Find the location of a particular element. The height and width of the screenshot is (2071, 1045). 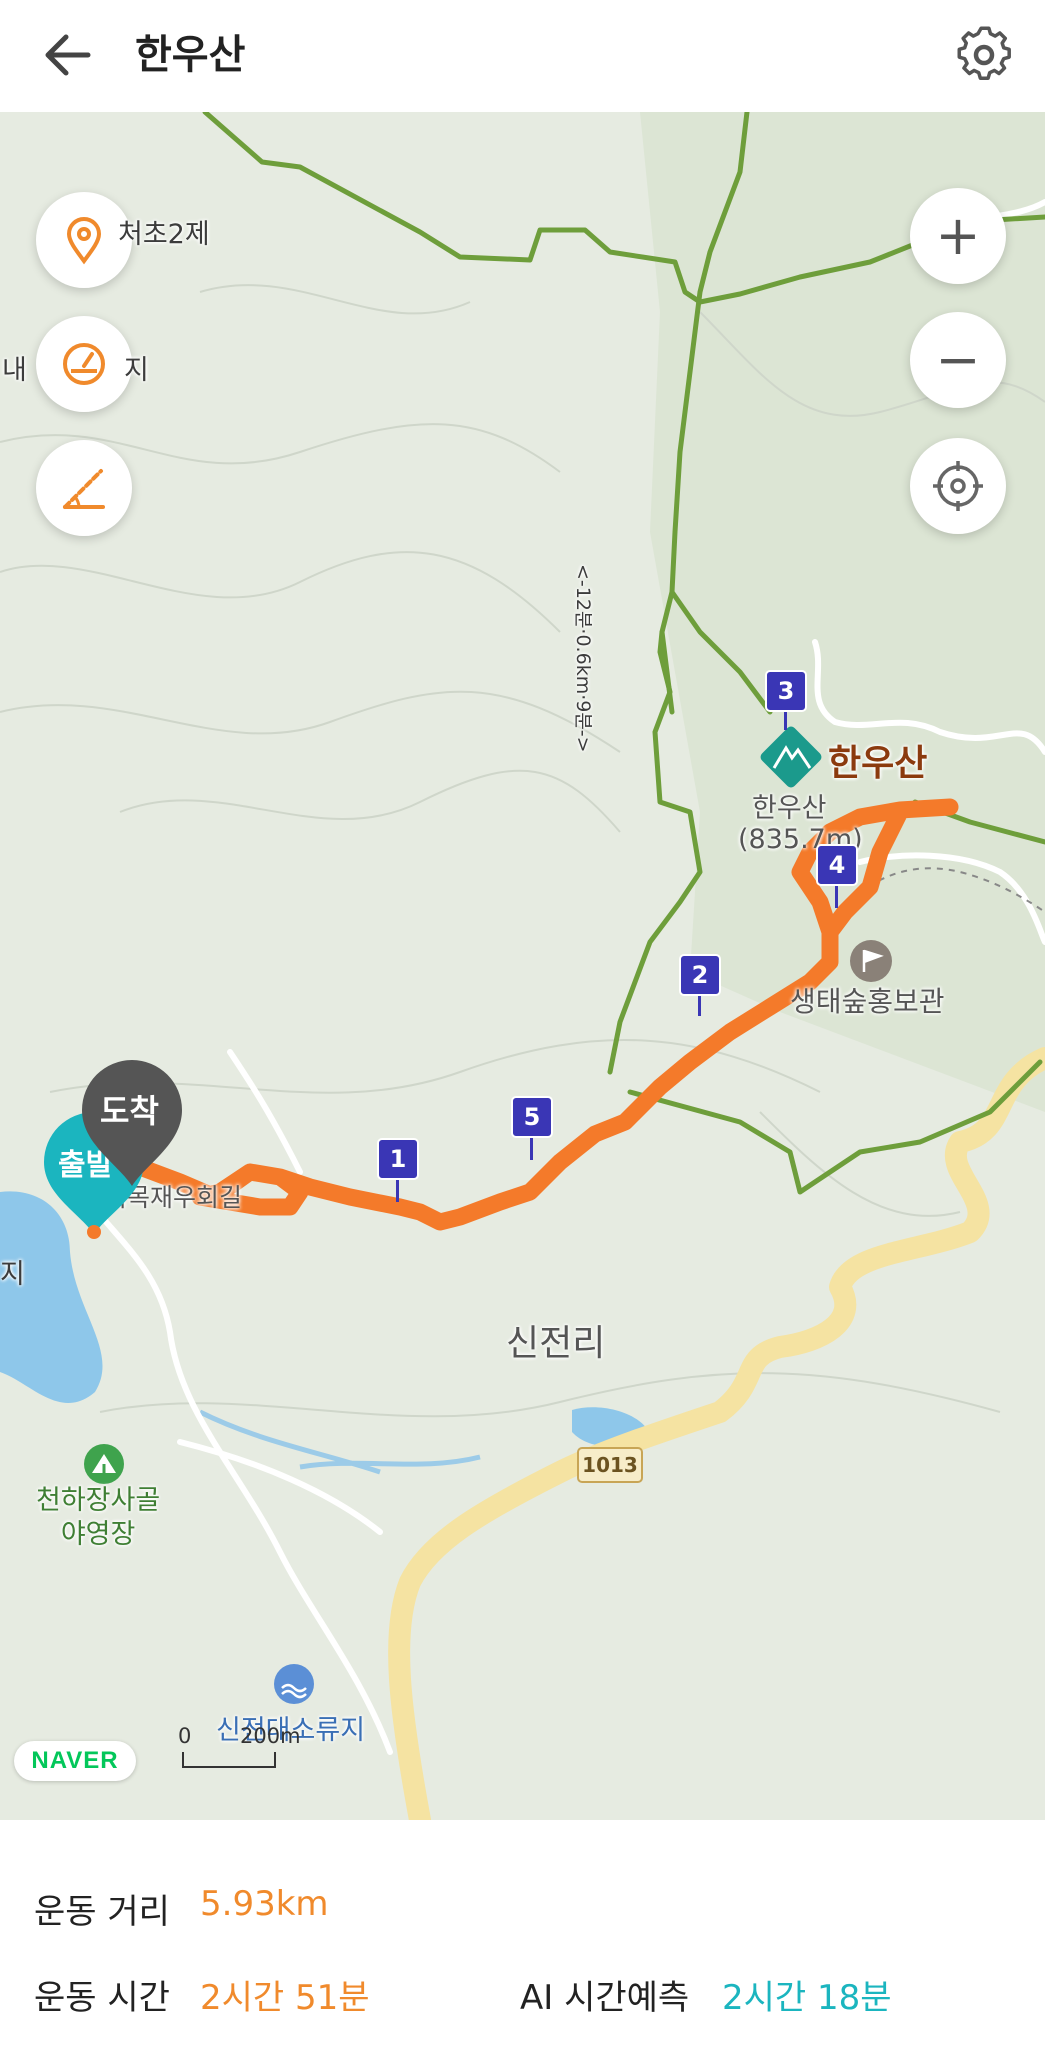

waypoint-label-4: 4 is located at coordinates (837, 865).